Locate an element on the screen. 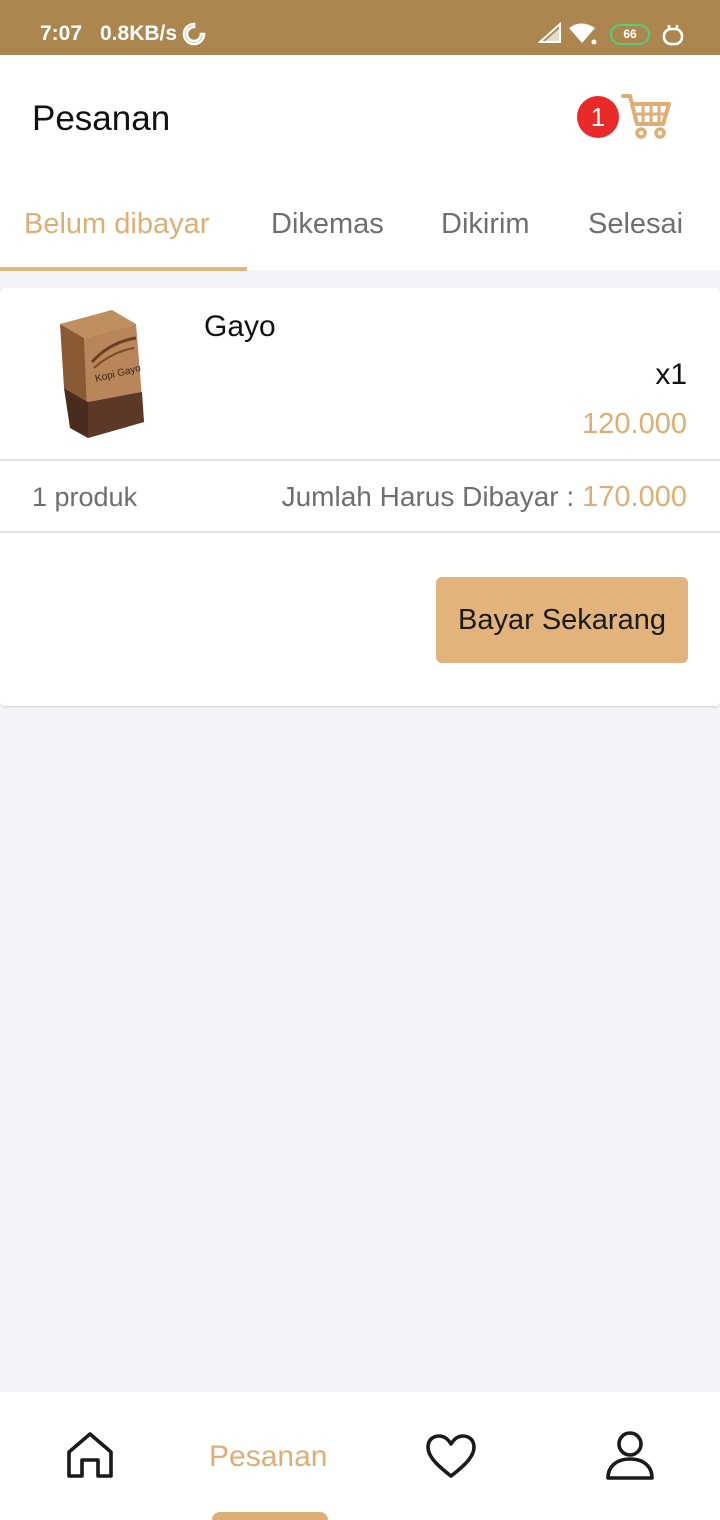 The width and height of the screenshot is (720, 1520). tab-dikirim: Dikirim is located at coordinates (485, 224).